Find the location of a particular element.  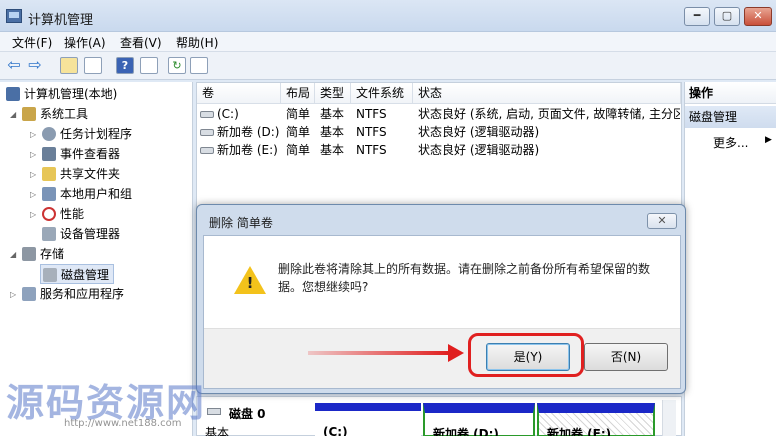

window-title: 计算机管理 is located at coordinates (61, 20).